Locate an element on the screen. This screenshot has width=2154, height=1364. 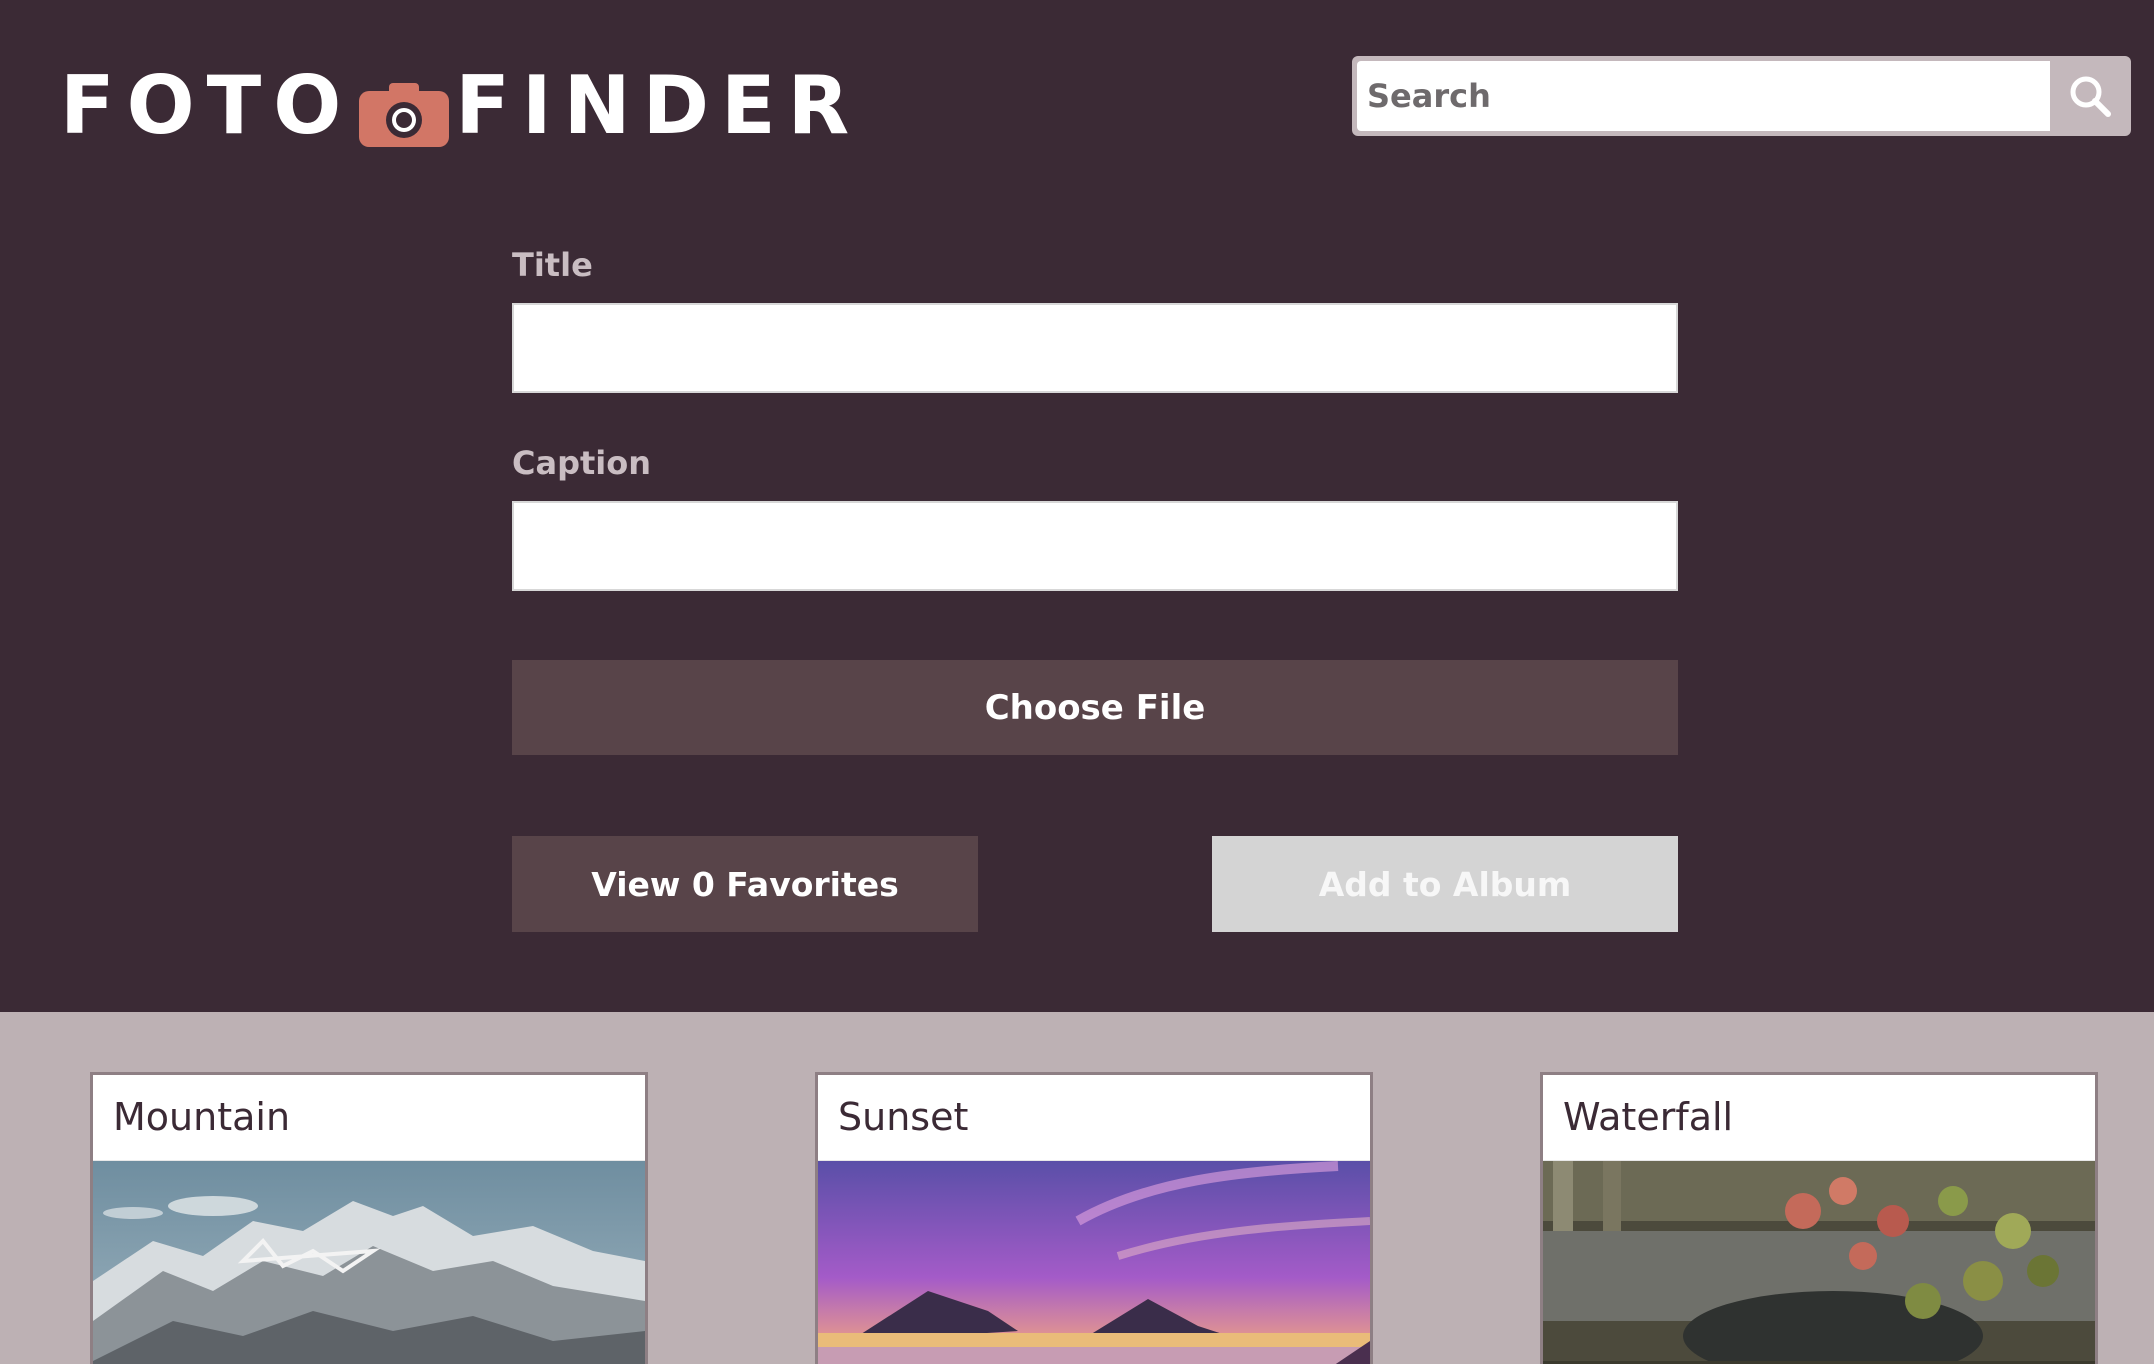
sunset-image is located at coordinates (1094, 1262).